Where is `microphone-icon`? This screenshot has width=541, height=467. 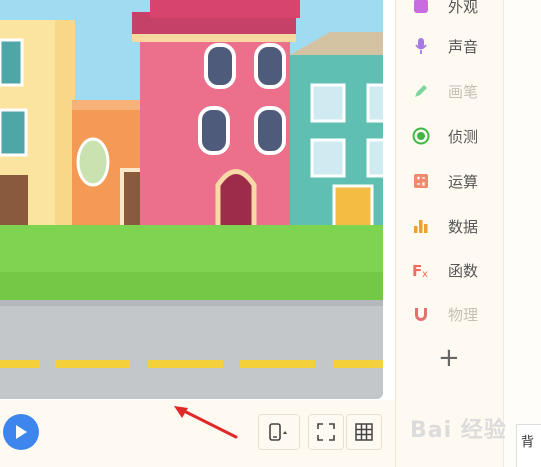
microphone-icon is located at coordinates (421, 46).